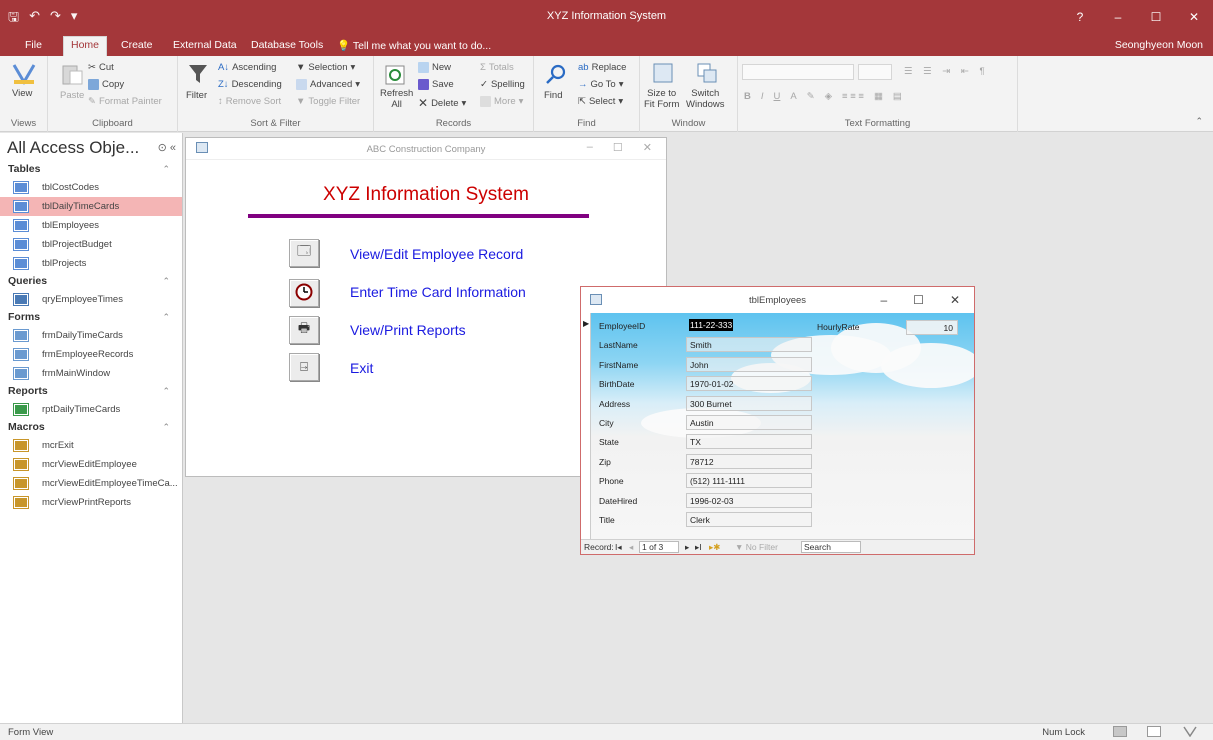 This screenshot has width=1213, height=740. What do you see at coordinates (205, 45) in the screenshot?
I see `tab-external-data: External Data` at bounding box center [205, 45].